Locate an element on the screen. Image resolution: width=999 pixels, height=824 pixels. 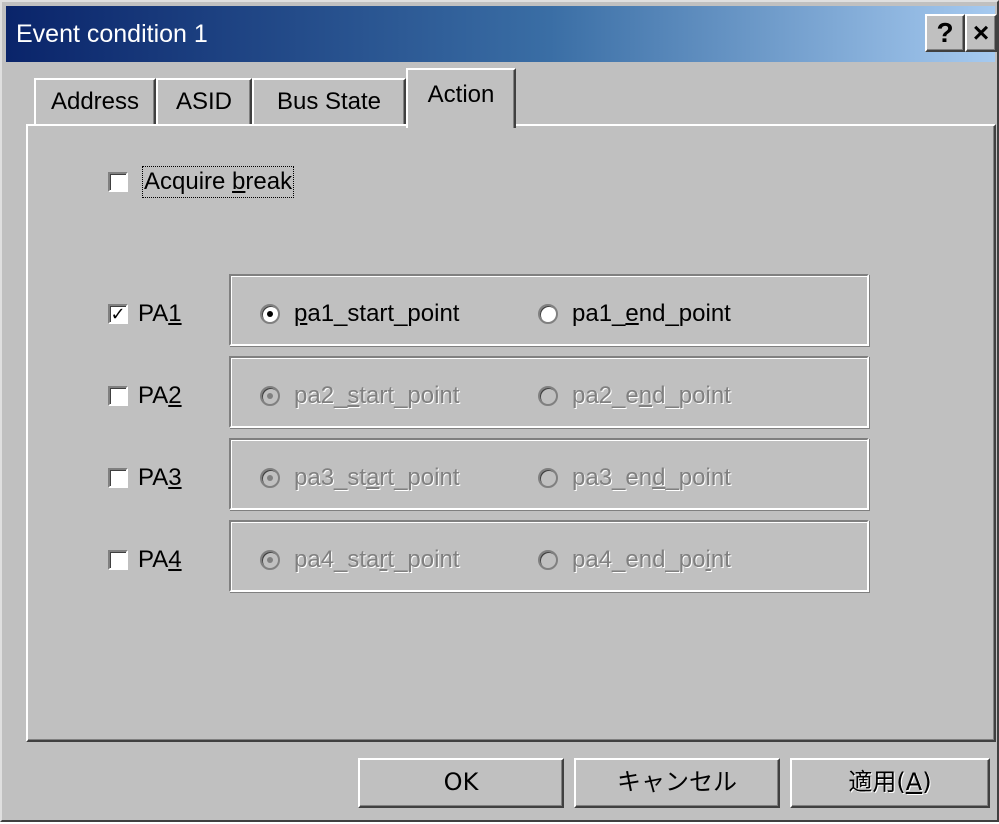
pa3-end-label: pa3_end_point is located at coordinates (651, 478).